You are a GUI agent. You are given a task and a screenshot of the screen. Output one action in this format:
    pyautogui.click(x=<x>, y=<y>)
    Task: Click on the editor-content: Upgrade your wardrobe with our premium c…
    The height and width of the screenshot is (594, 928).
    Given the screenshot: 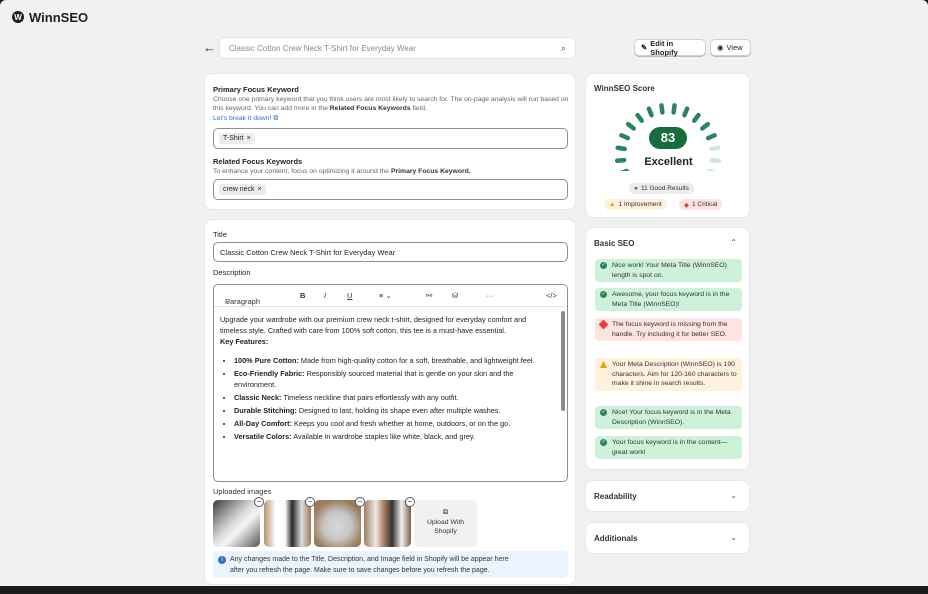 What is the action you would take?
    pyautogui.click(x=390, y=374)
    